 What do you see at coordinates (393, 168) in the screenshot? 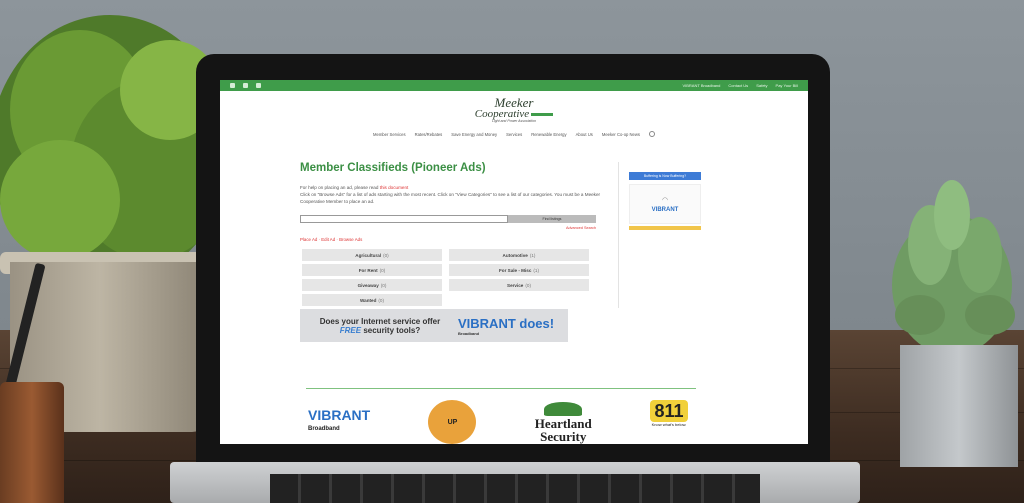
I see `page-title: Member Classifieds (Pioneer Ads)` at bounding box center [393, 168].